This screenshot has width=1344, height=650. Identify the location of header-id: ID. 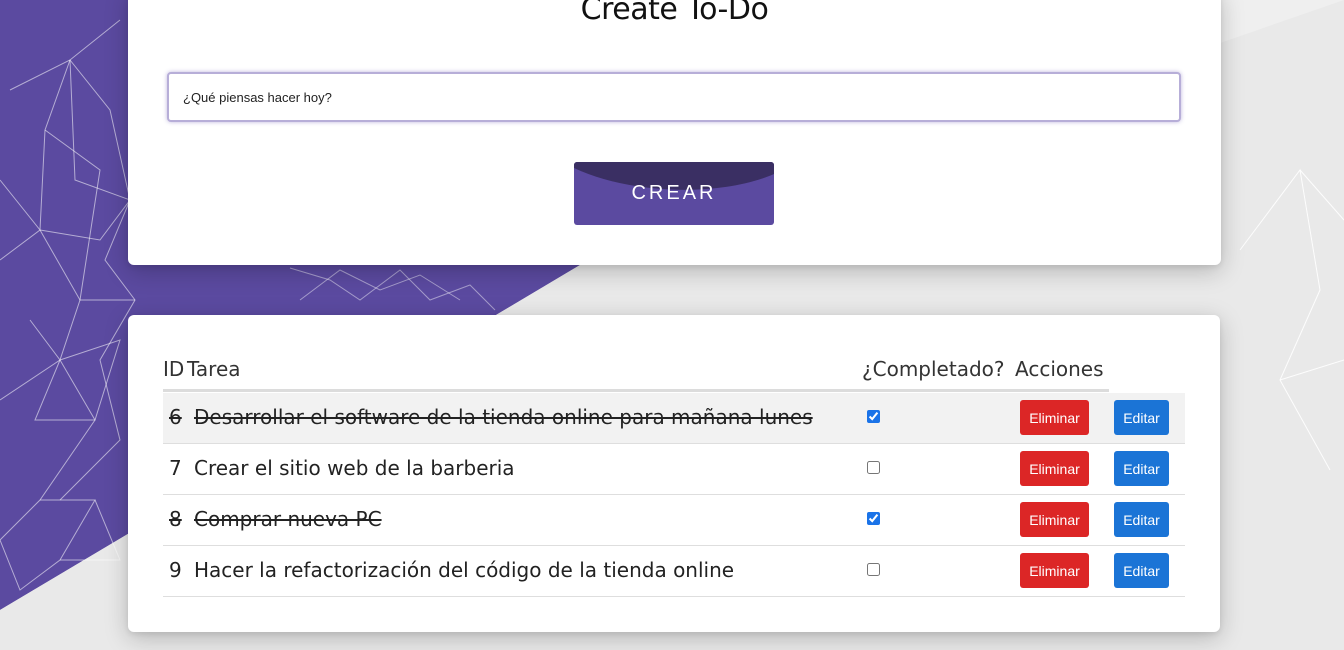
(174, 369).